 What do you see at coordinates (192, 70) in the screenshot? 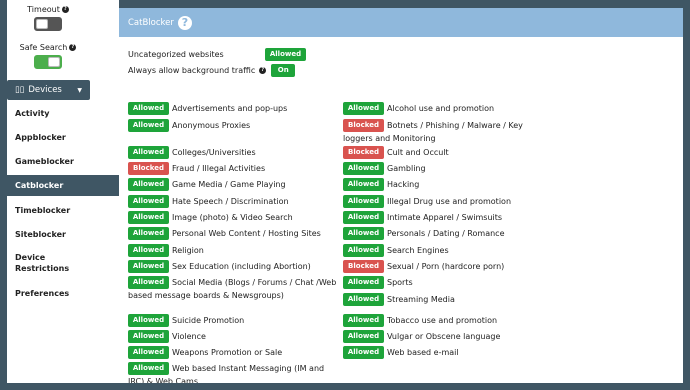
I see `background-traffic-label: Always allow background traffic` at bounding box center [192, 70].